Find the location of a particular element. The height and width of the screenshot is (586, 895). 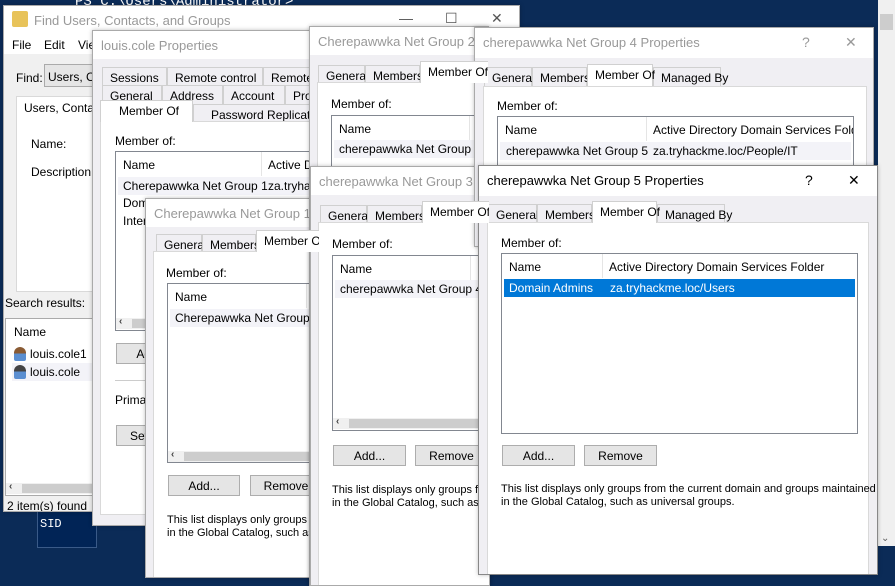

find-label: Find: is located at coordinates (29, 78).